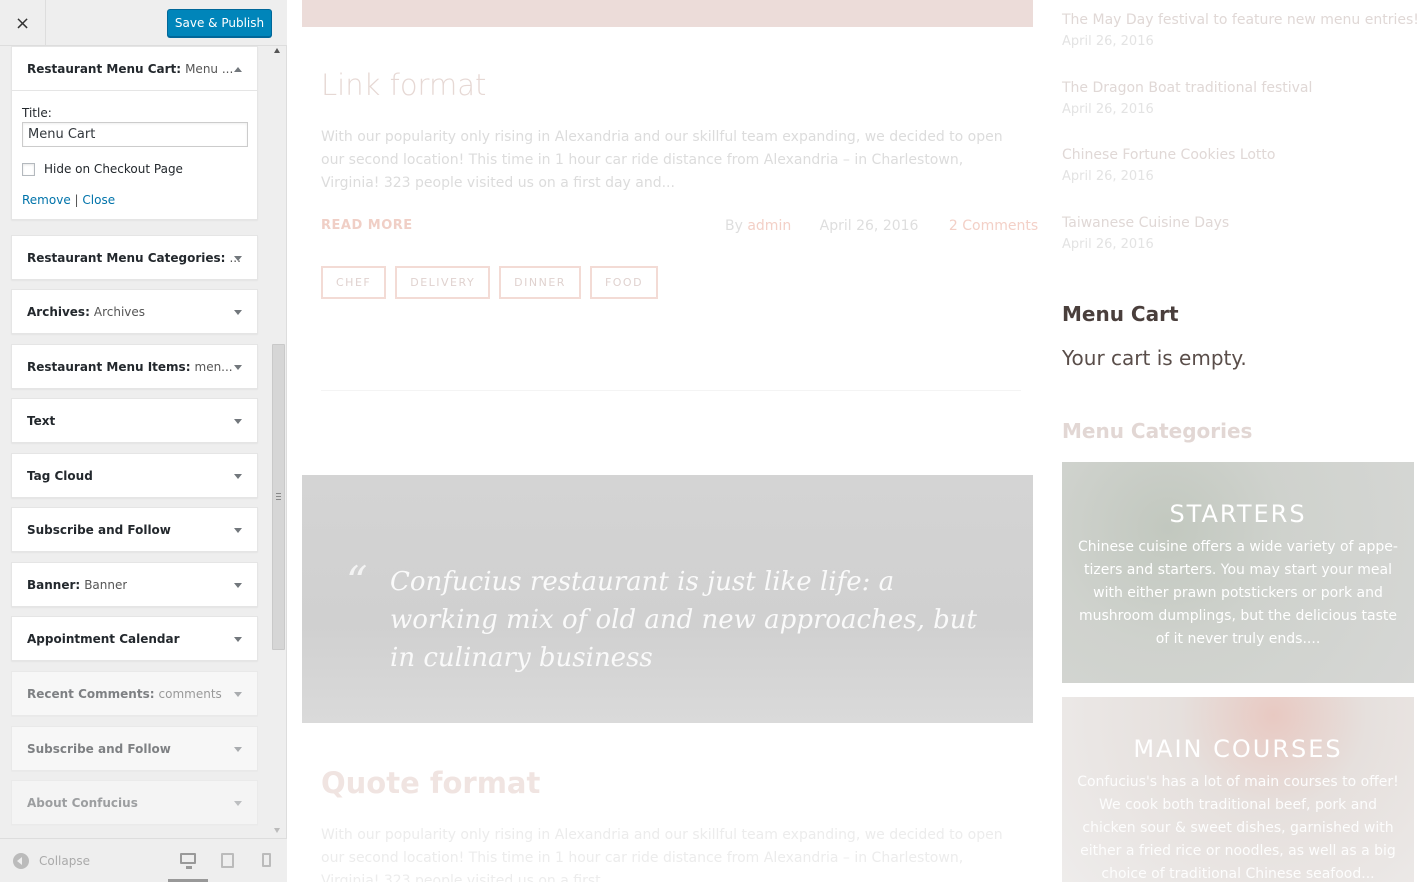  I want to click on post-tags: CHEF DELIVERY DINNER FOOD, so click(494, 282).